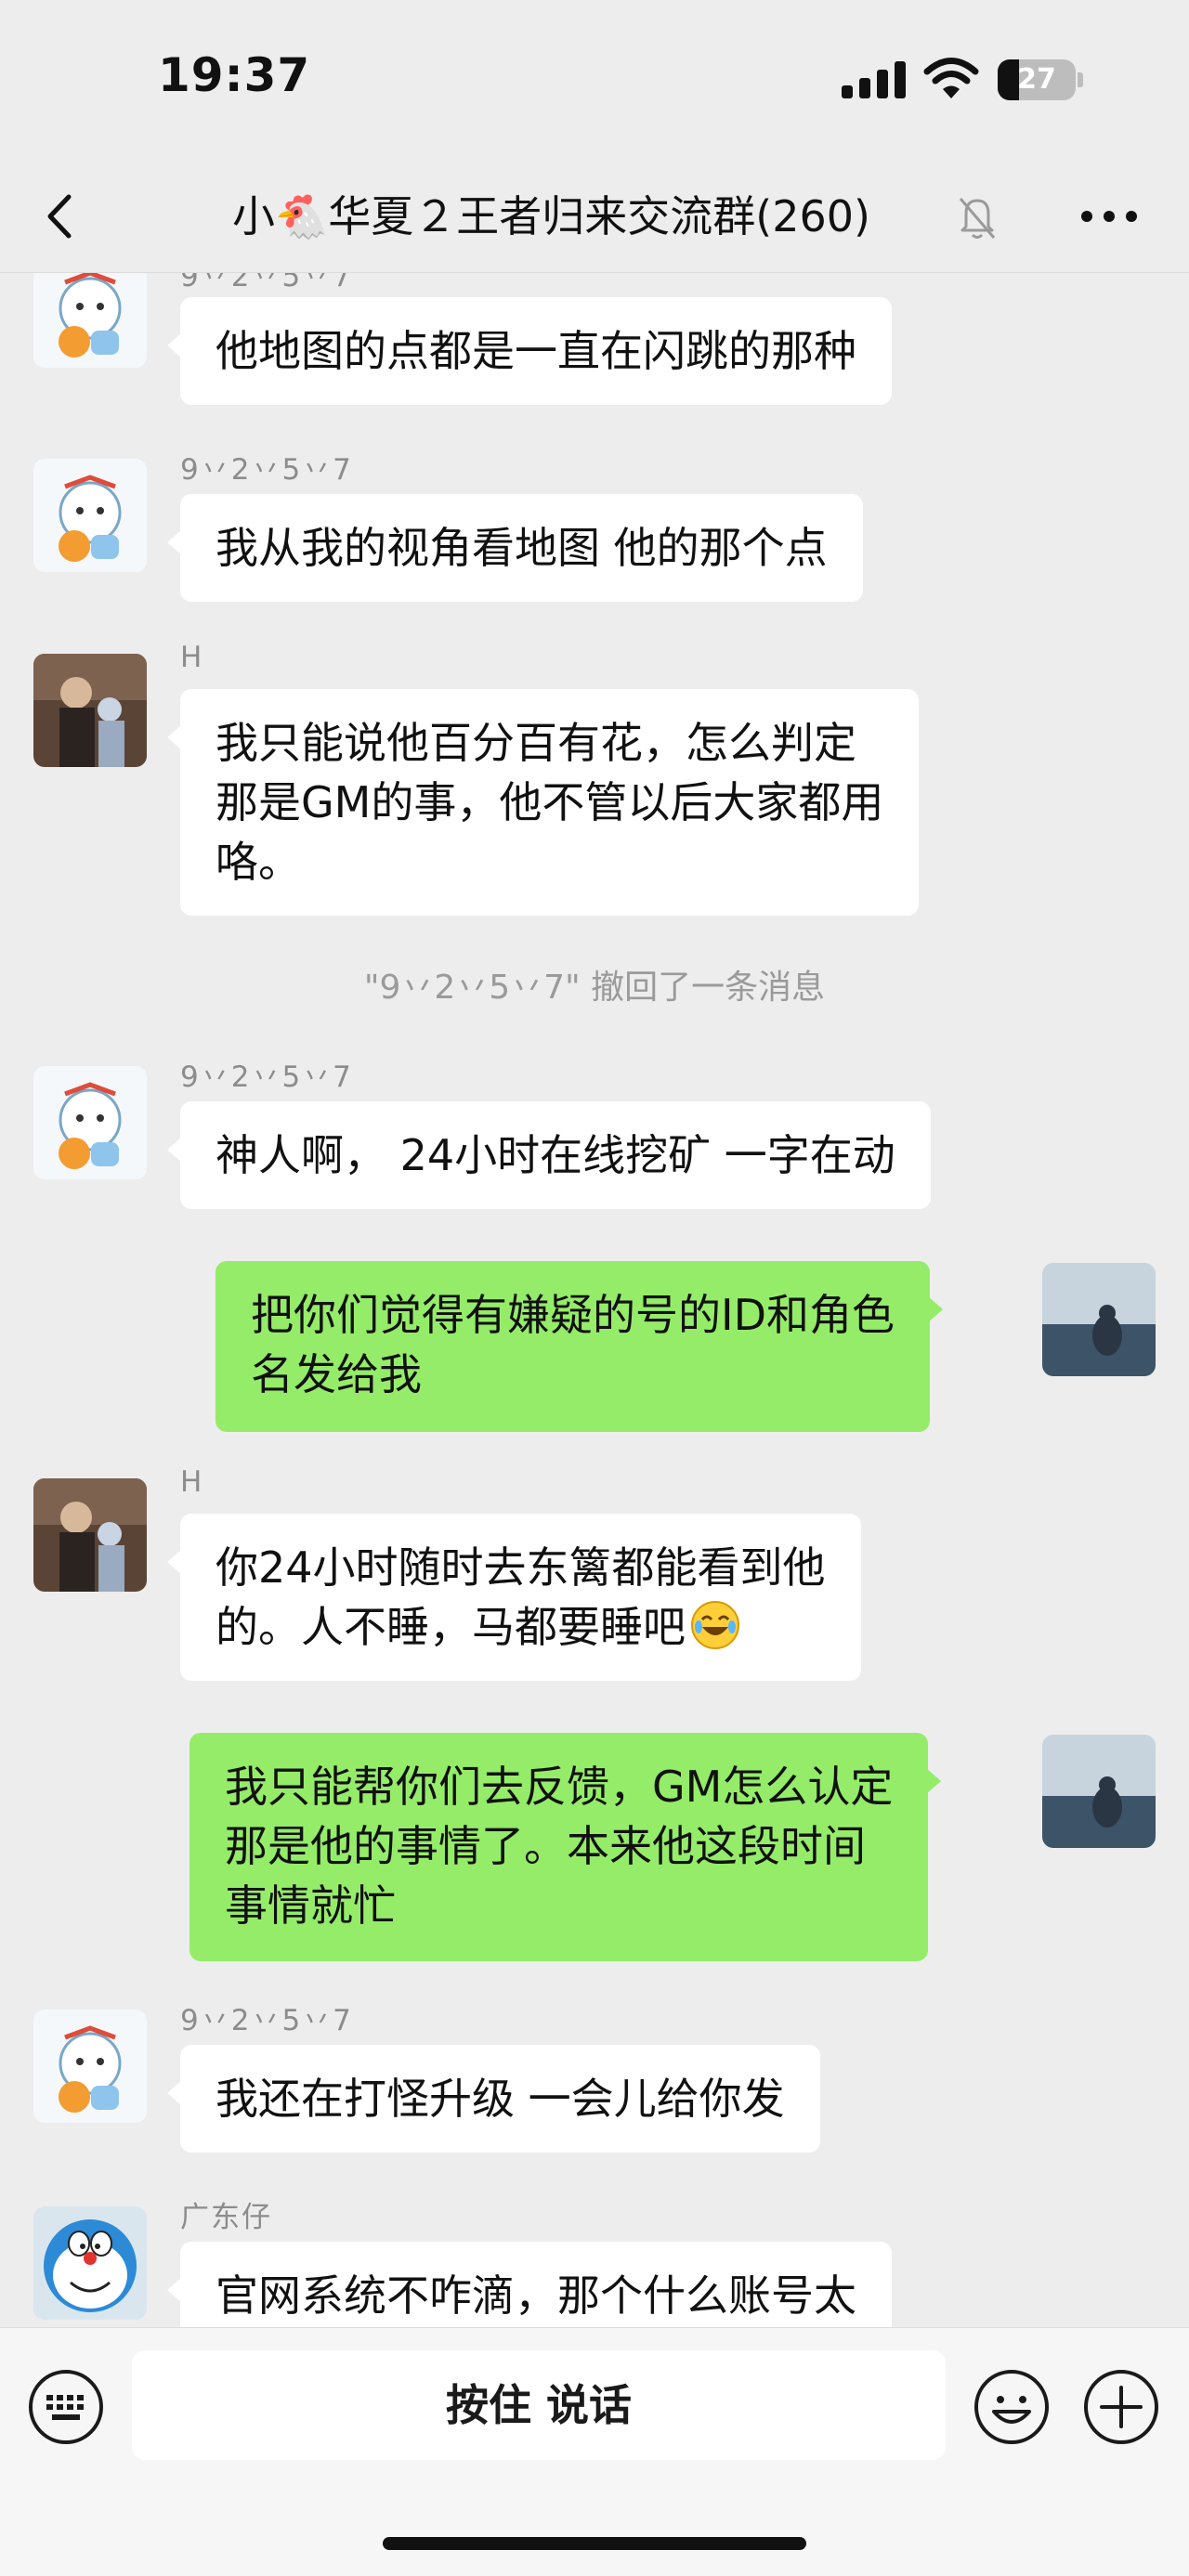 The width and height of the screenshot is (1189, 2576). What do you see at coordinates (521, 1567) in the screenshot?
I see `message-text: 你24小时随时去东篱都能看到他` at bounding box center [521, 1567].